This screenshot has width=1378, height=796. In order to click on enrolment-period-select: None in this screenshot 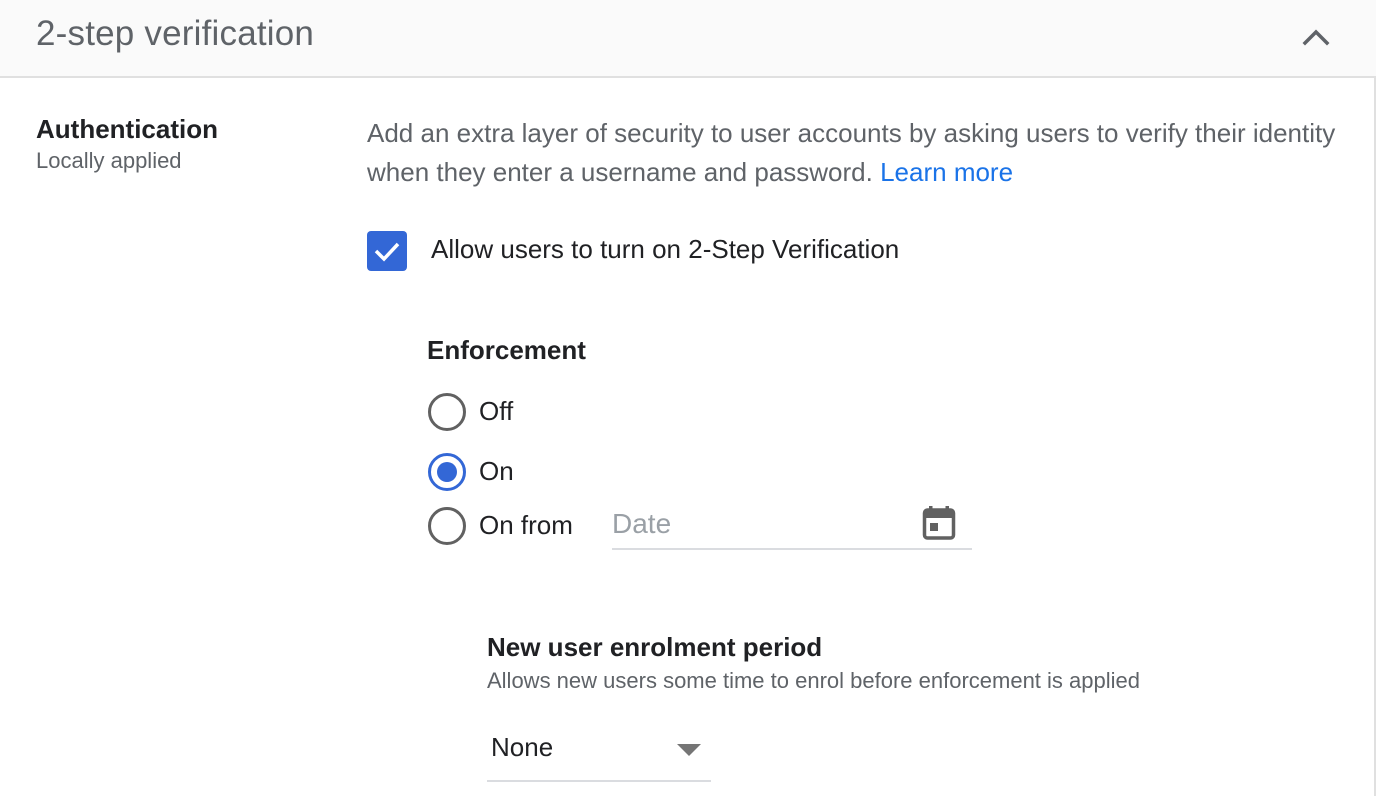, I will do `click(599, 752)`.